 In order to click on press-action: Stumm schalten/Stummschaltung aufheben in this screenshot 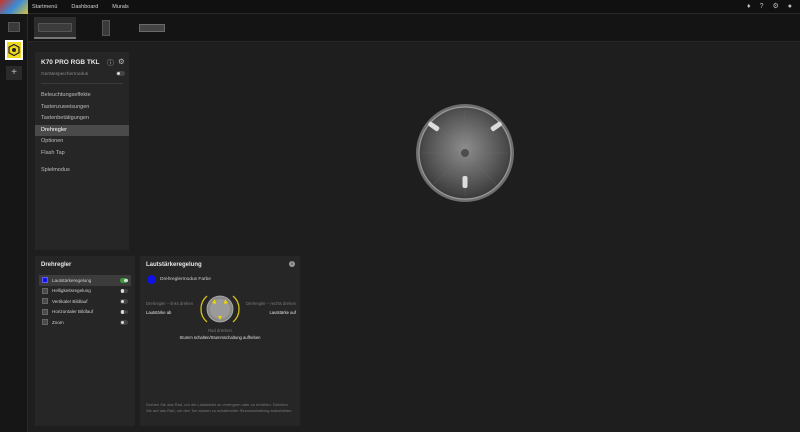, I will do `click(220, 337)`.